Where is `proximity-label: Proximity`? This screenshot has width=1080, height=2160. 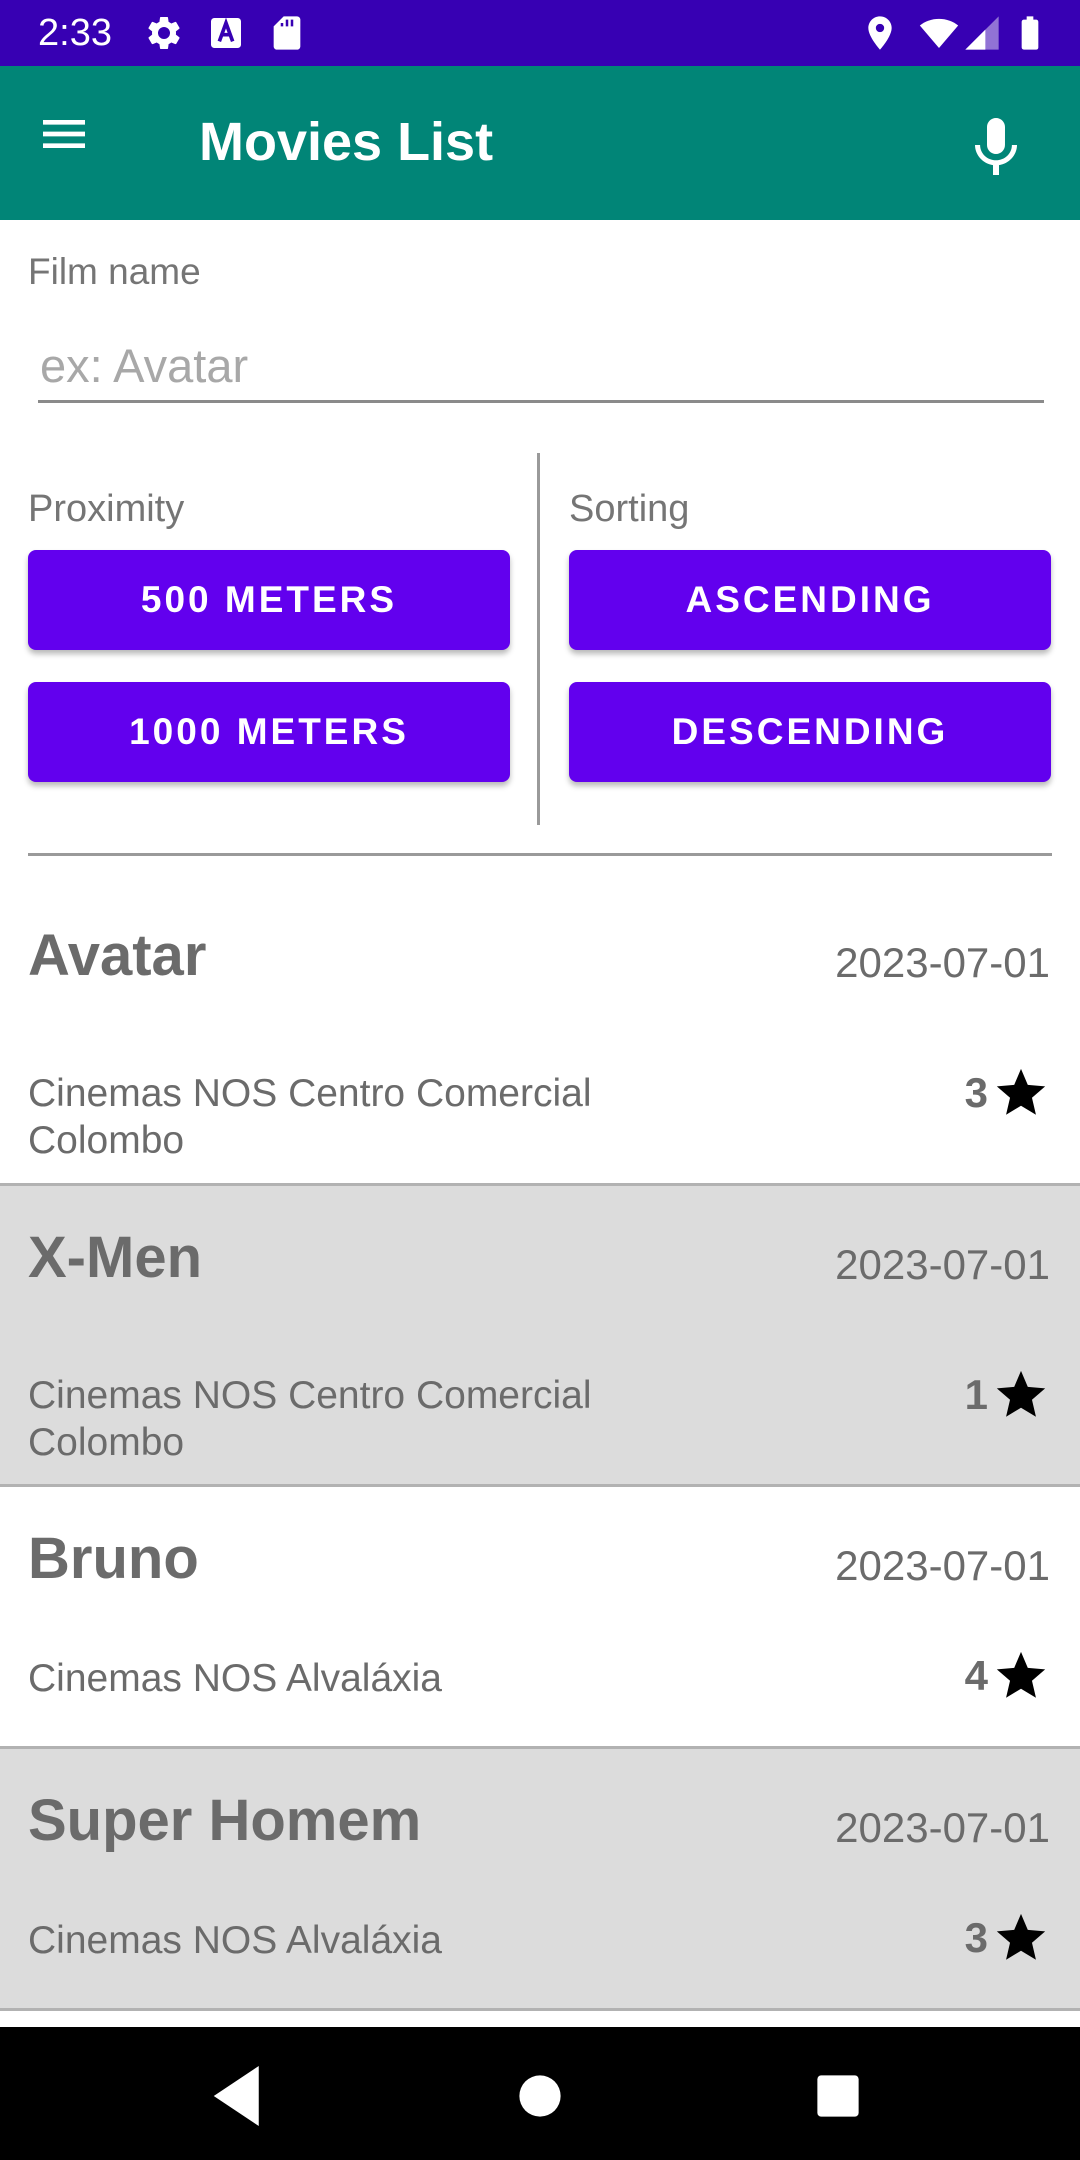
proximity-label: Proximity is located at coordinates (106, 509).